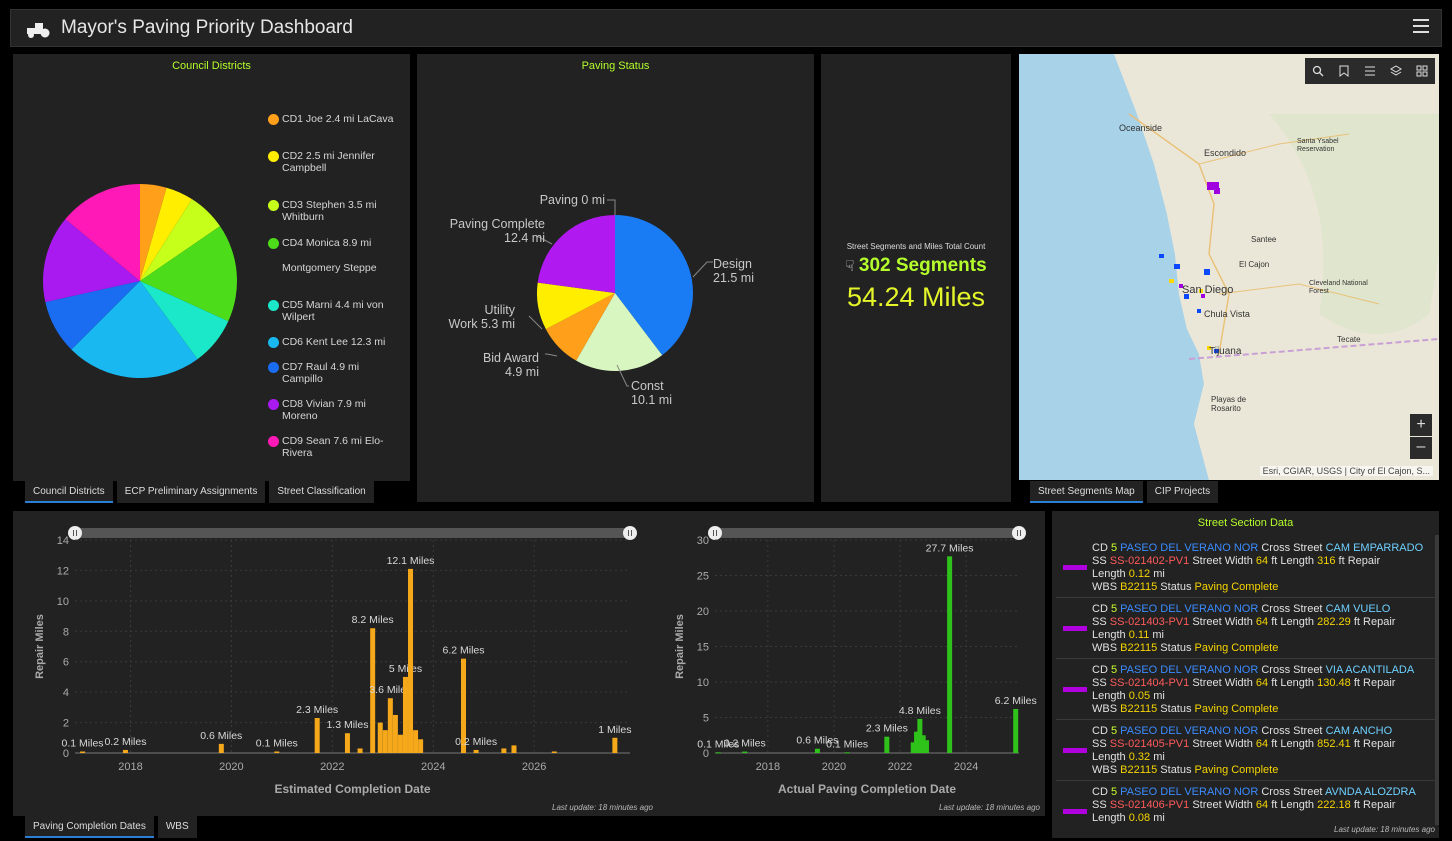  I want to click on bar-data-label: 27.7 Miles, so click(950, 548).